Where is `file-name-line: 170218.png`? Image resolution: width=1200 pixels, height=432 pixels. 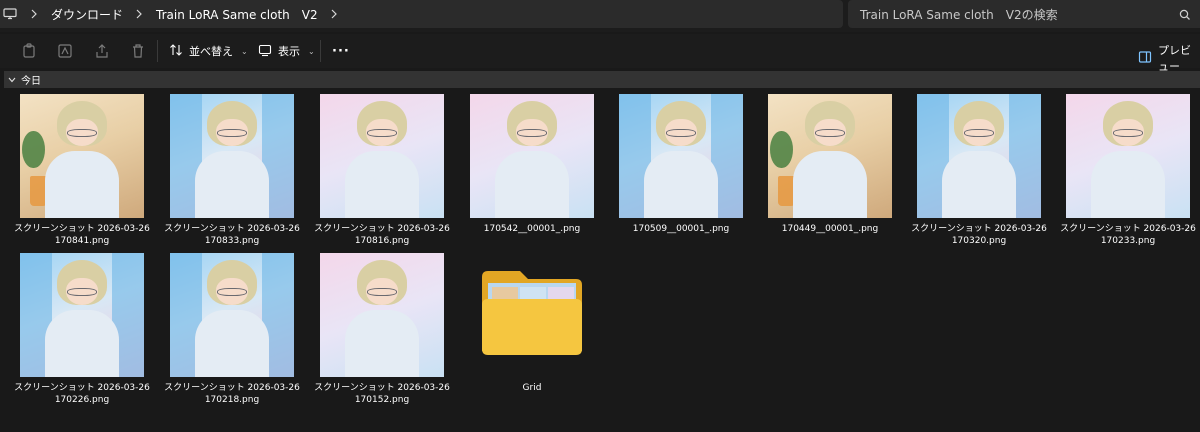 file-name-line: 170218.png is located at coordinates (232, 400).